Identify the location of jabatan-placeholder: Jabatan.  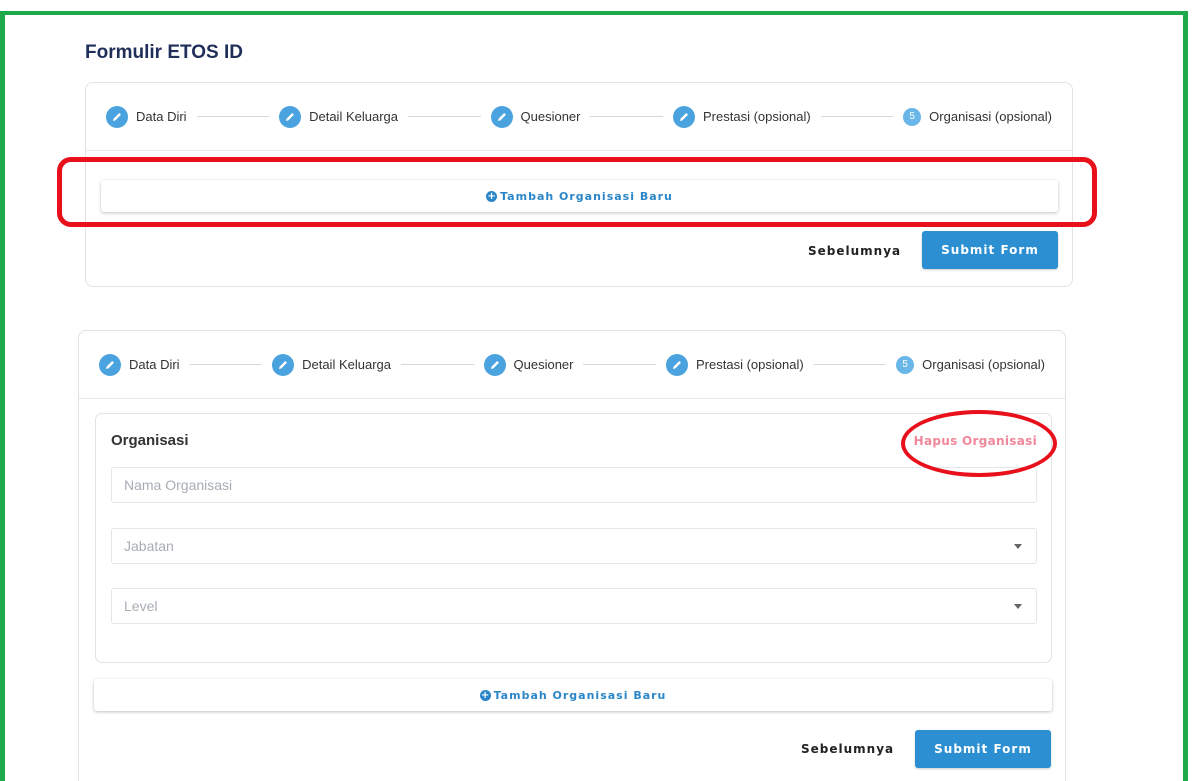
(149, 546).